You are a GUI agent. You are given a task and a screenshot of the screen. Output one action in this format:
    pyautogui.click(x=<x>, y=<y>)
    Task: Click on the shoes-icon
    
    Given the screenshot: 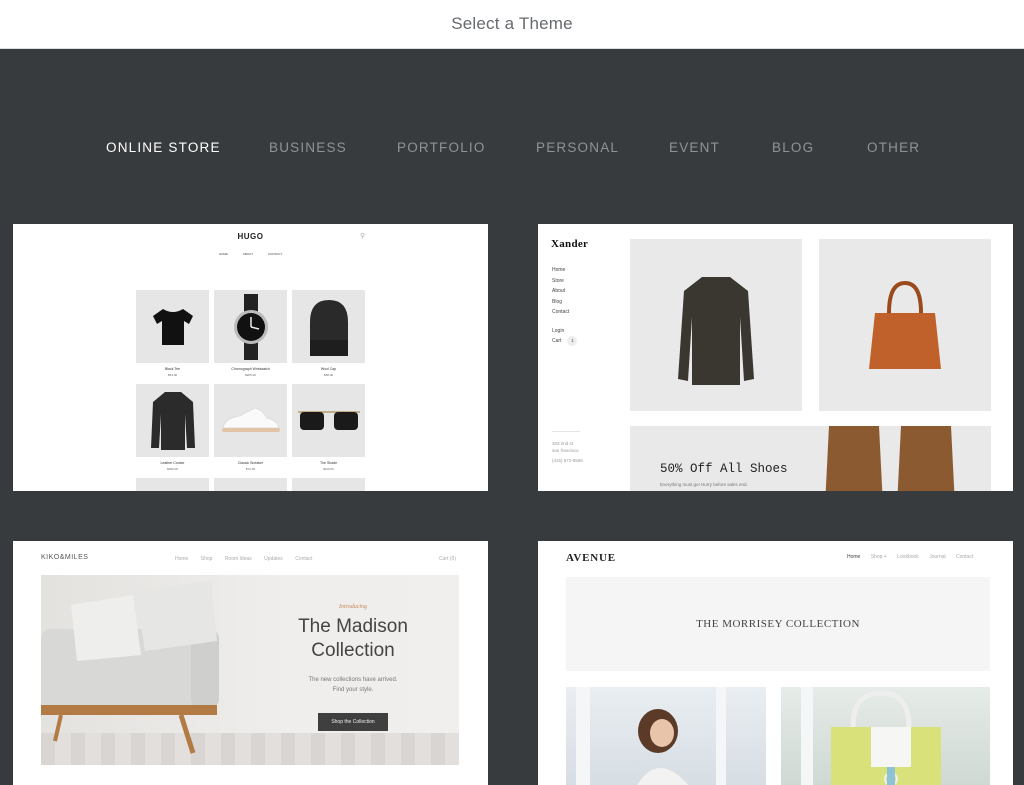 What is the action you would take?
    pyautogui.click(x=890, y=458)
    